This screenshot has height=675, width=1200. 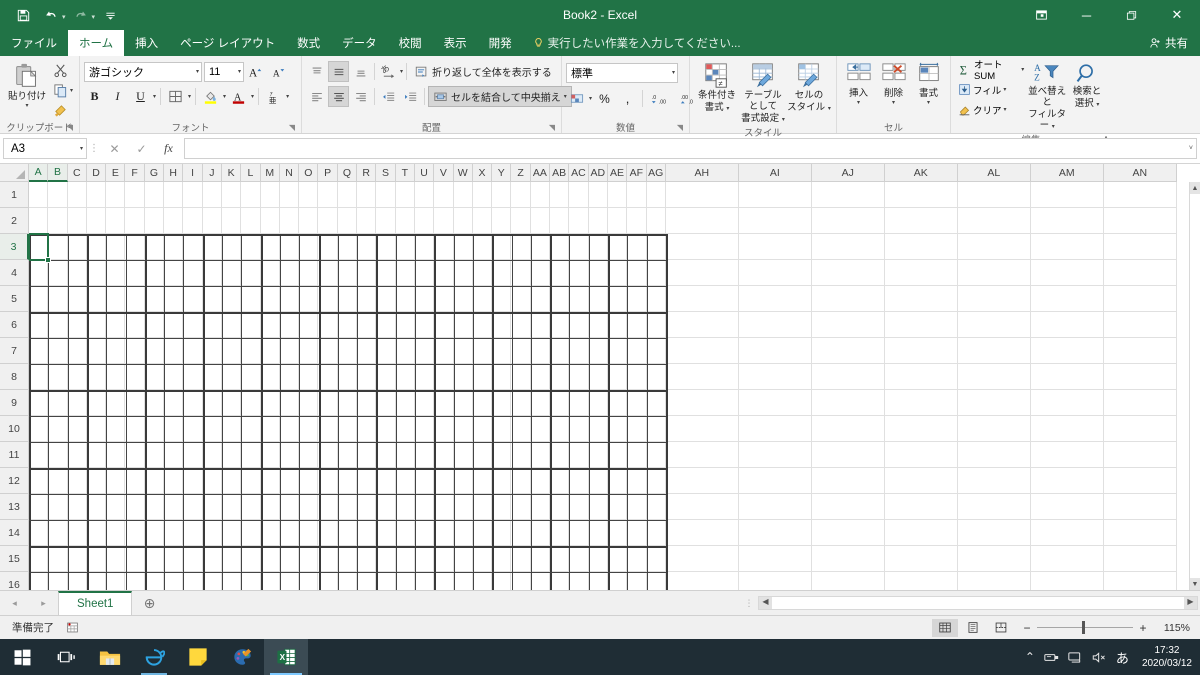 What do you see at coordinates (444, 507) in the screenshot?
I see `cell-V13` at bounding box center [444, 507].